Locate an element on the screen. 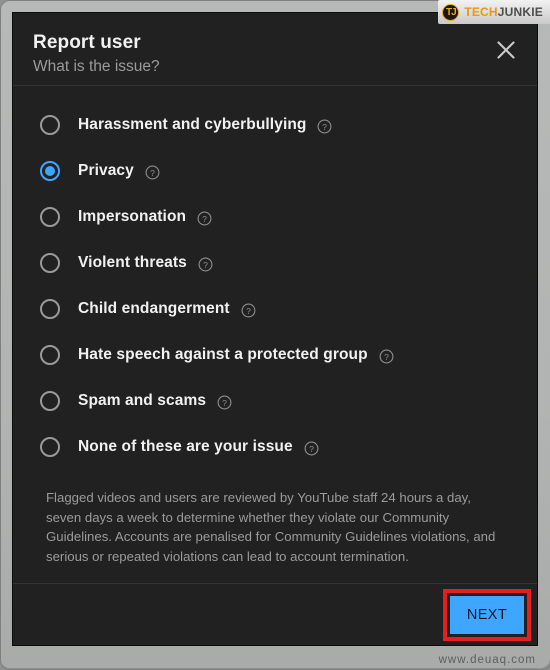 This screenshot has width=550, height=670. report-reason-label: Privacy is located at coordinates (106, 170).